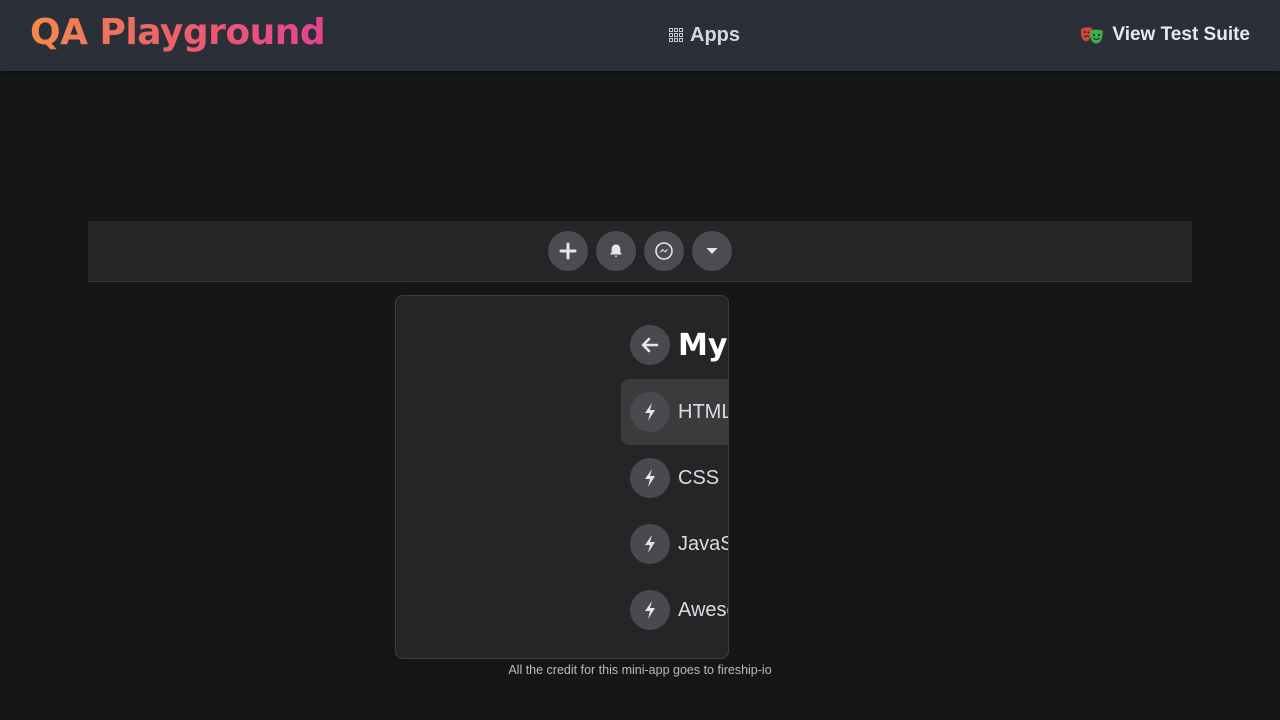  Describe the element at coordinates (640, 35) in the screenshot. I see `top-navbar: QA Playground Apps View Test Suite` at that location.